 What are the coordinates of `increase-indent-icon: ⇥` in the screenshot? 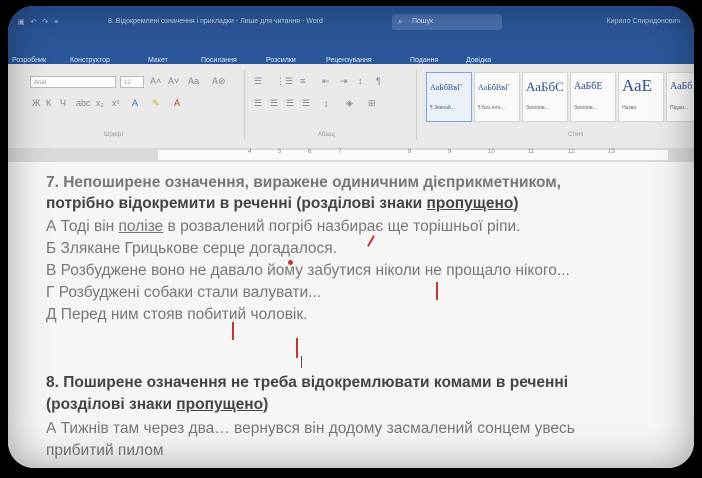 It's located at (344, 81).